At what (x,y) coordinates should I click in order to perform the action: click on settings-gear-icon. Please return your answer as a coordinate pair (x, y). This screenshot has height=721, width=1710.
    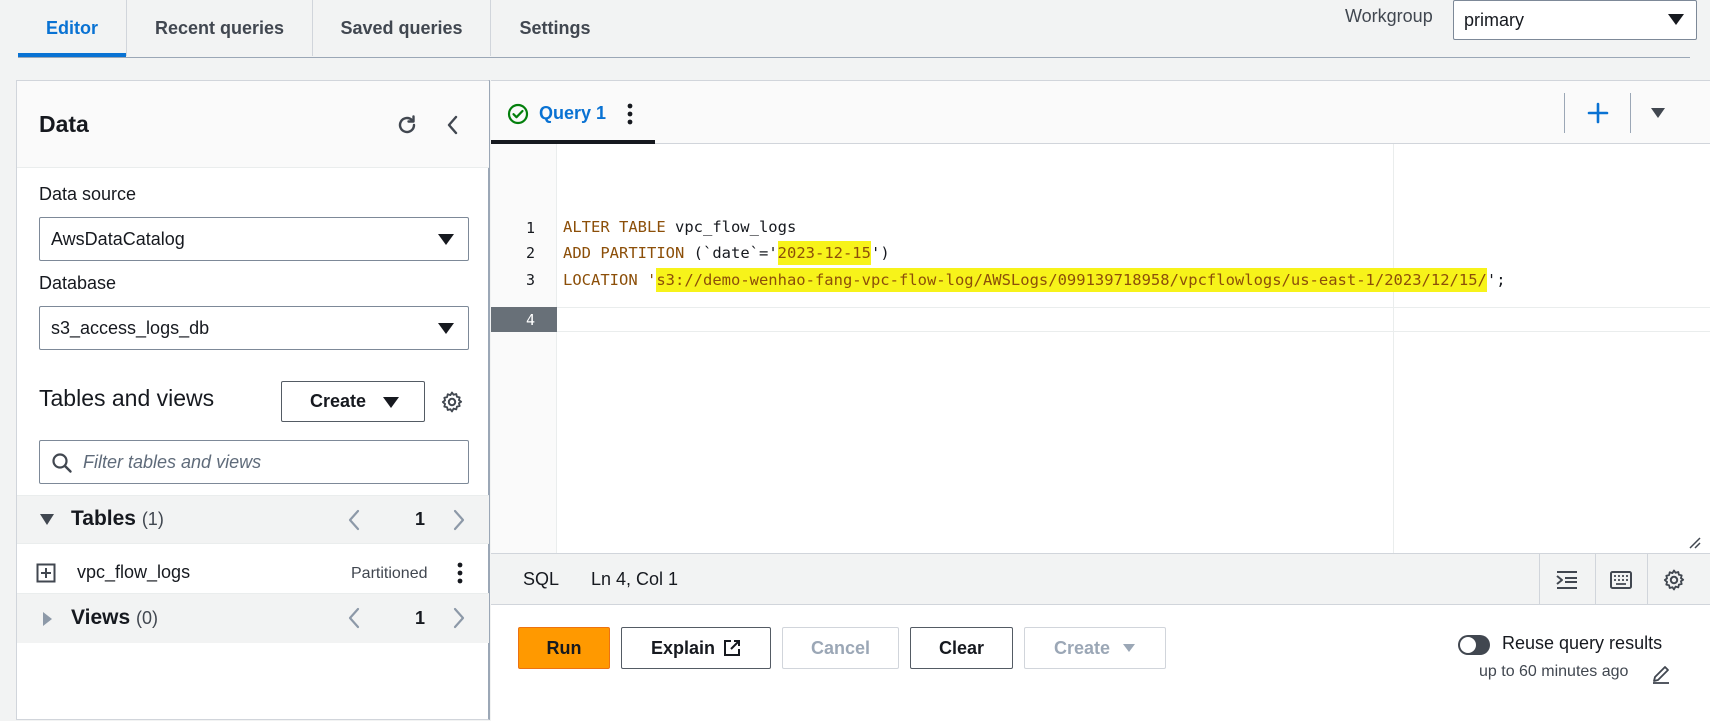
    Looking at the image, I should click on (1674, 580).